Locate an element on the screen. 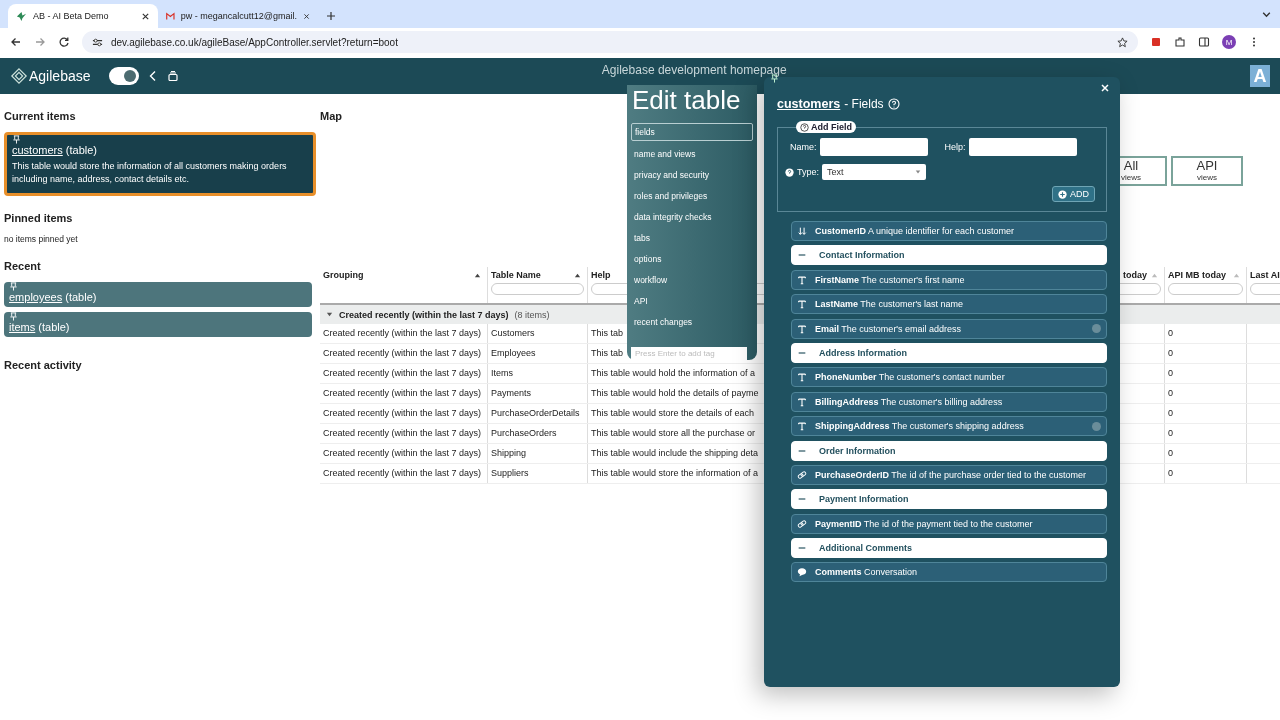 Image resolution: width=1280 pixels, height=720 pixels. views-button: API views is located at coordinates (1207, 171).